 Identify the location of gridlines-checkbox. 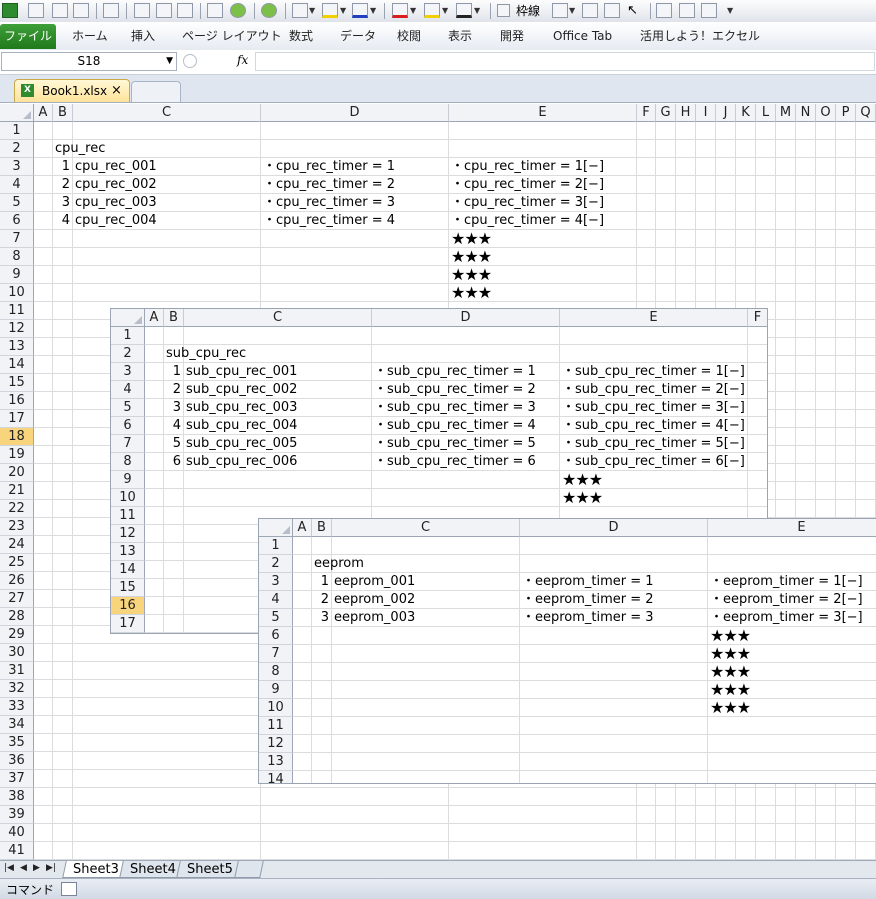
(503, 10).